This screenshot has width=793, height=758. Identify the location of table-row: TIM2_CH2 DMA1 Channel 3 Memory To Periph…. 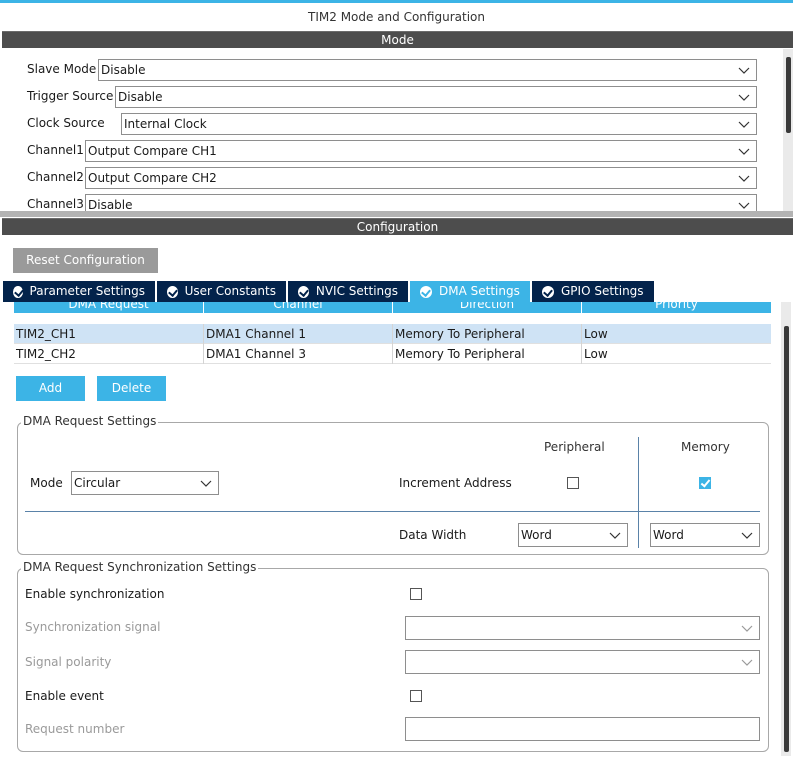
(392, 354).